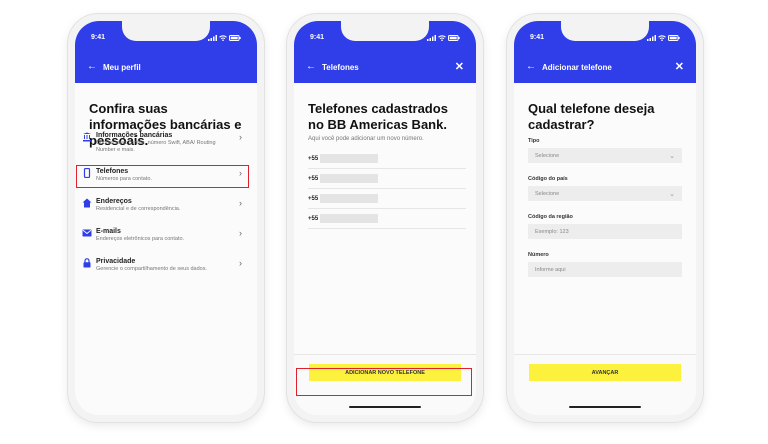 The image size is (768, 444). I want to click on home-icon, so click(87, 203).